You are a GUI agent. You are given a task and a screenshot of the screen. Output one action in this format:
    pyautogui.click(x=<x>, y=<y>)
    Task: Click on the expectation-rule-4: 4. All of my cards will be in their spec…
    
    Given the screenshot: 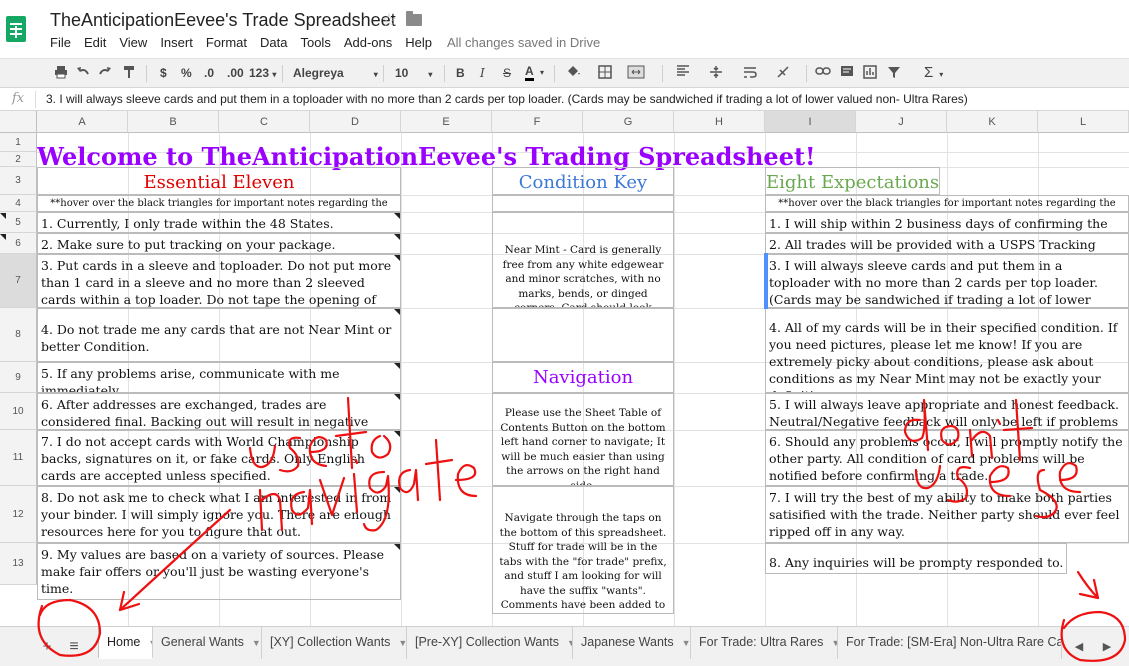 What is the action you would take?
    pyautogui.click(x=947, y=350)
    